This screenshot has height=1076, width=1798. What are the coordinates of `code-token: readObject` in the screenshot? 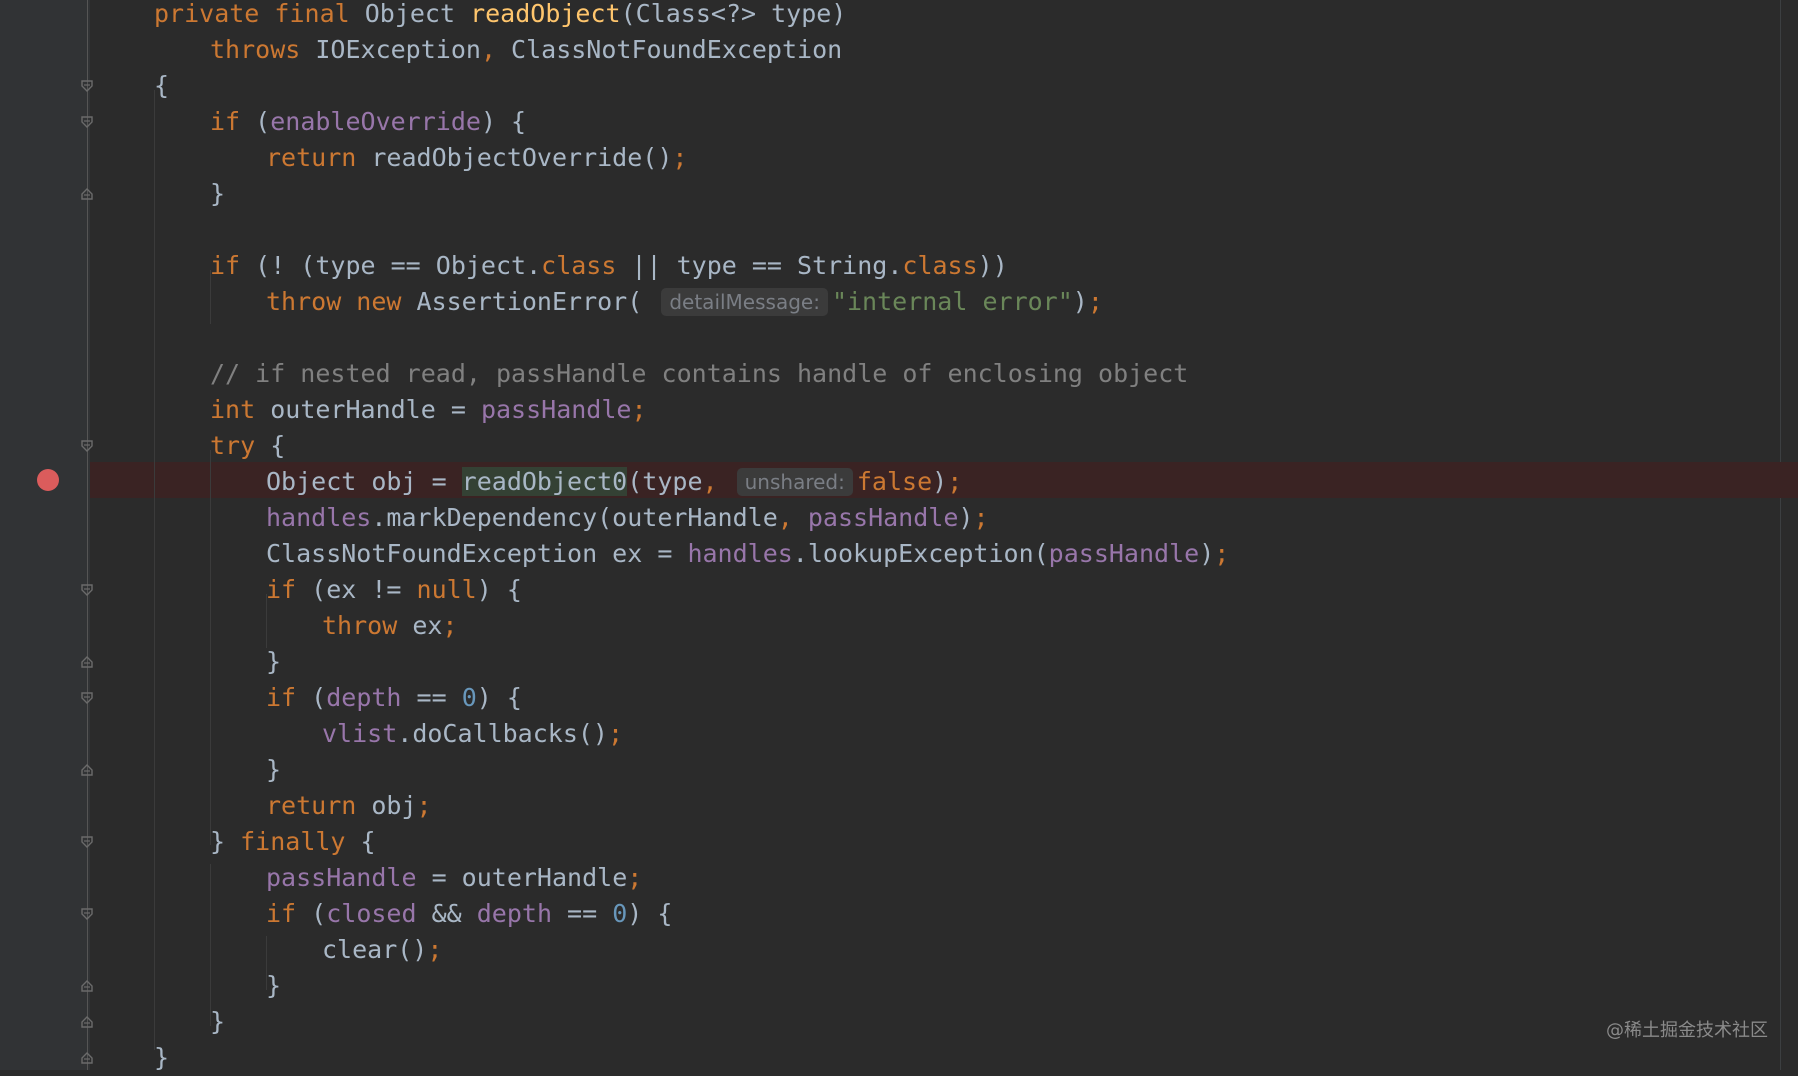 It's located at (545, 14).